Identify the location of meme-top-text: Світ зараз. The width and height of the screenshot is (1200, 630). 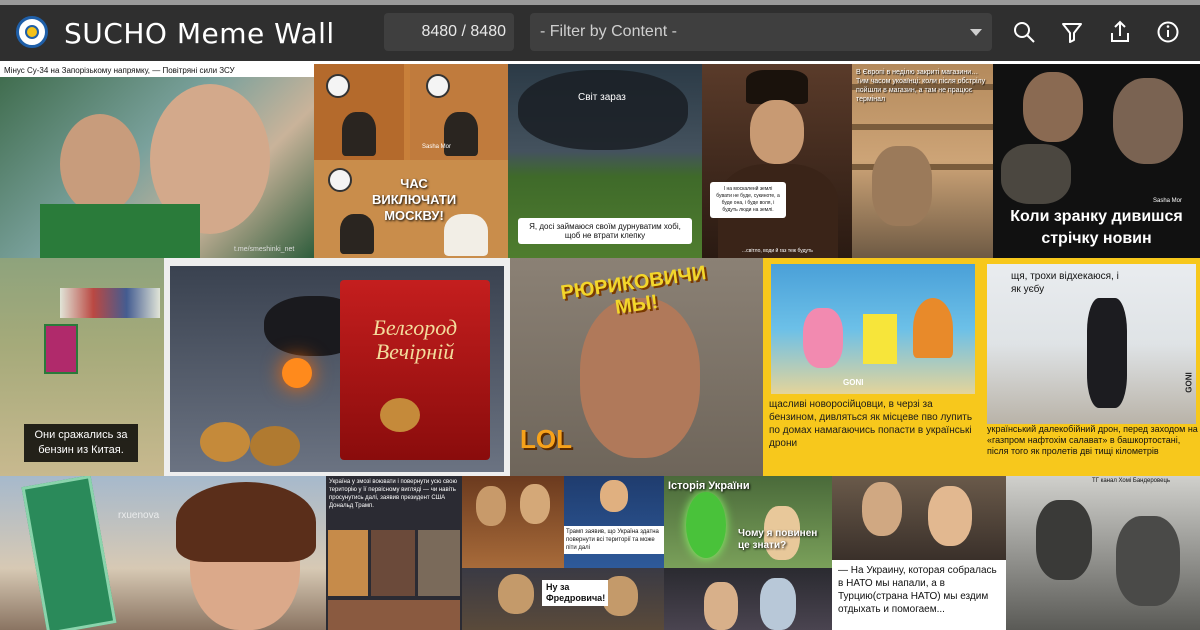
(602, 97).